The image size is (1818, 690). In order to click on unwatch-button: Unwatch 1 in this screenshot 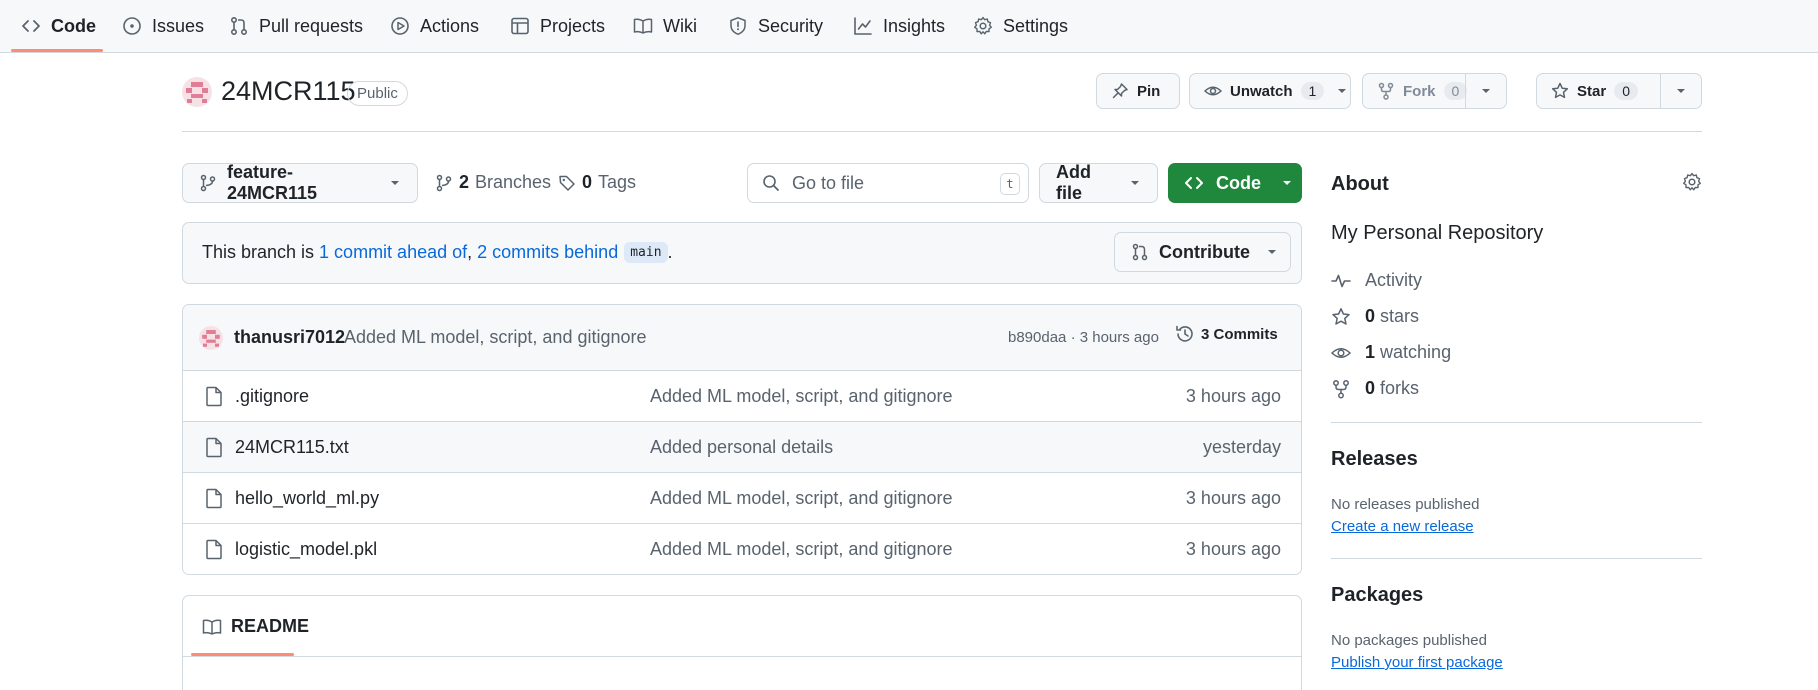, I will do `click(1270, 91)`.